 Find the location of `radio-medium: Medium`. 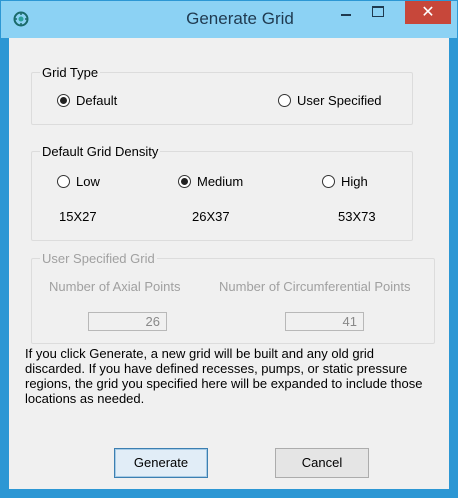

radio-medium: Medium is located at coordinates (210, 181).